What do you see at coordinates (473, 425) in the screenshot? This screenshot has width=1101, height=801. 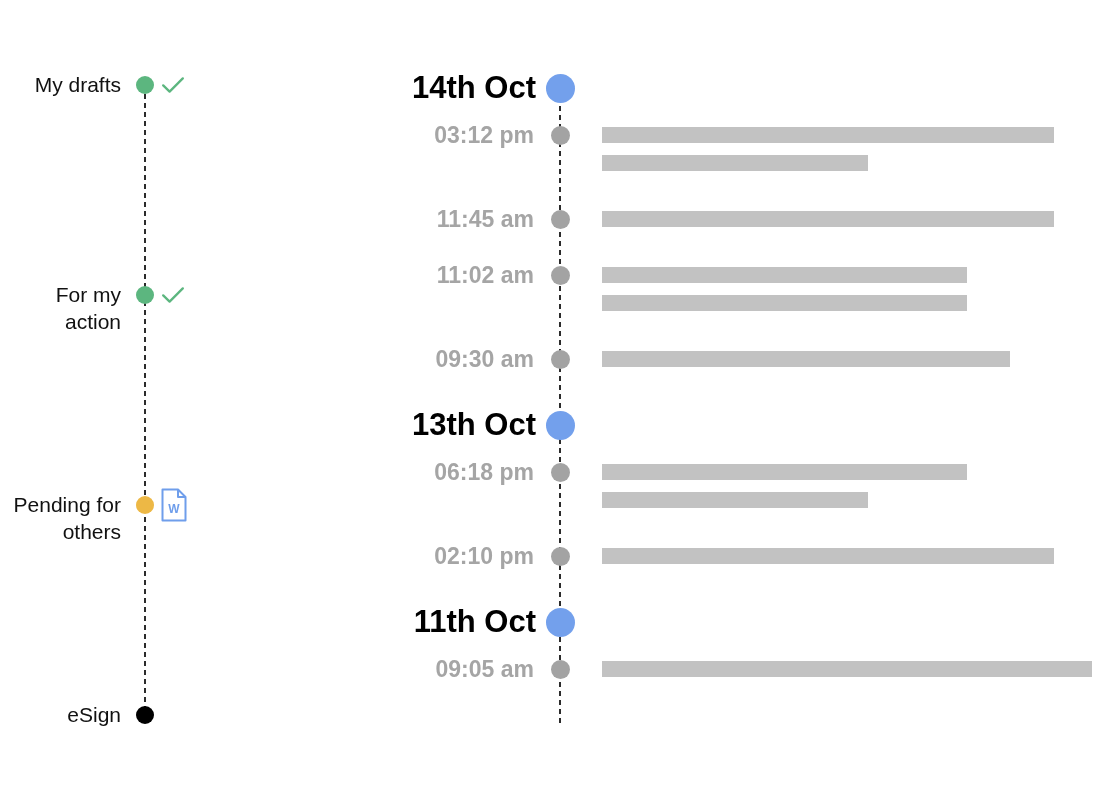 I see `date-heading: 13th Oct` at bounding box center [473, 425].